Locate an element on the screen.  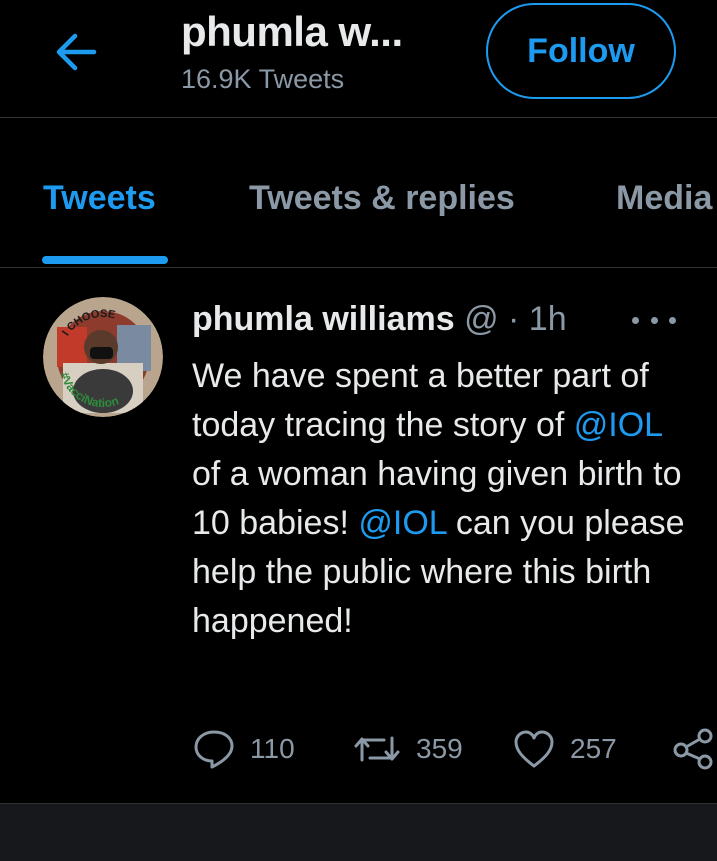
bottom-bar is located at coordinates (358, 832).